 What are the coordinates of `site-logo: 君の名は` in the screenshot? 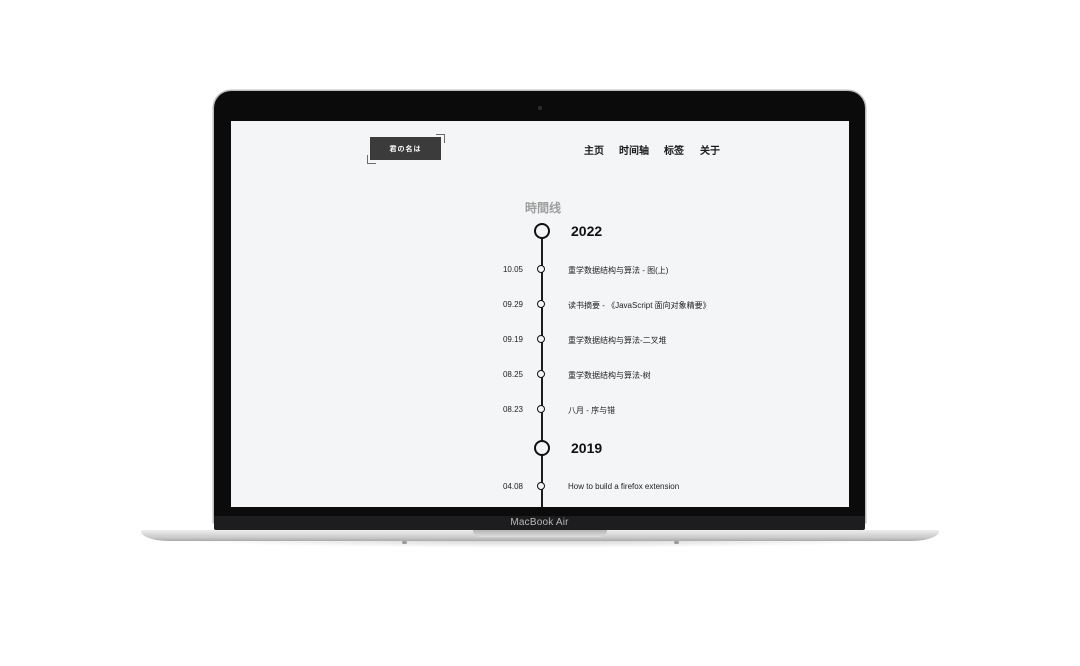 It's located at (405, 148).